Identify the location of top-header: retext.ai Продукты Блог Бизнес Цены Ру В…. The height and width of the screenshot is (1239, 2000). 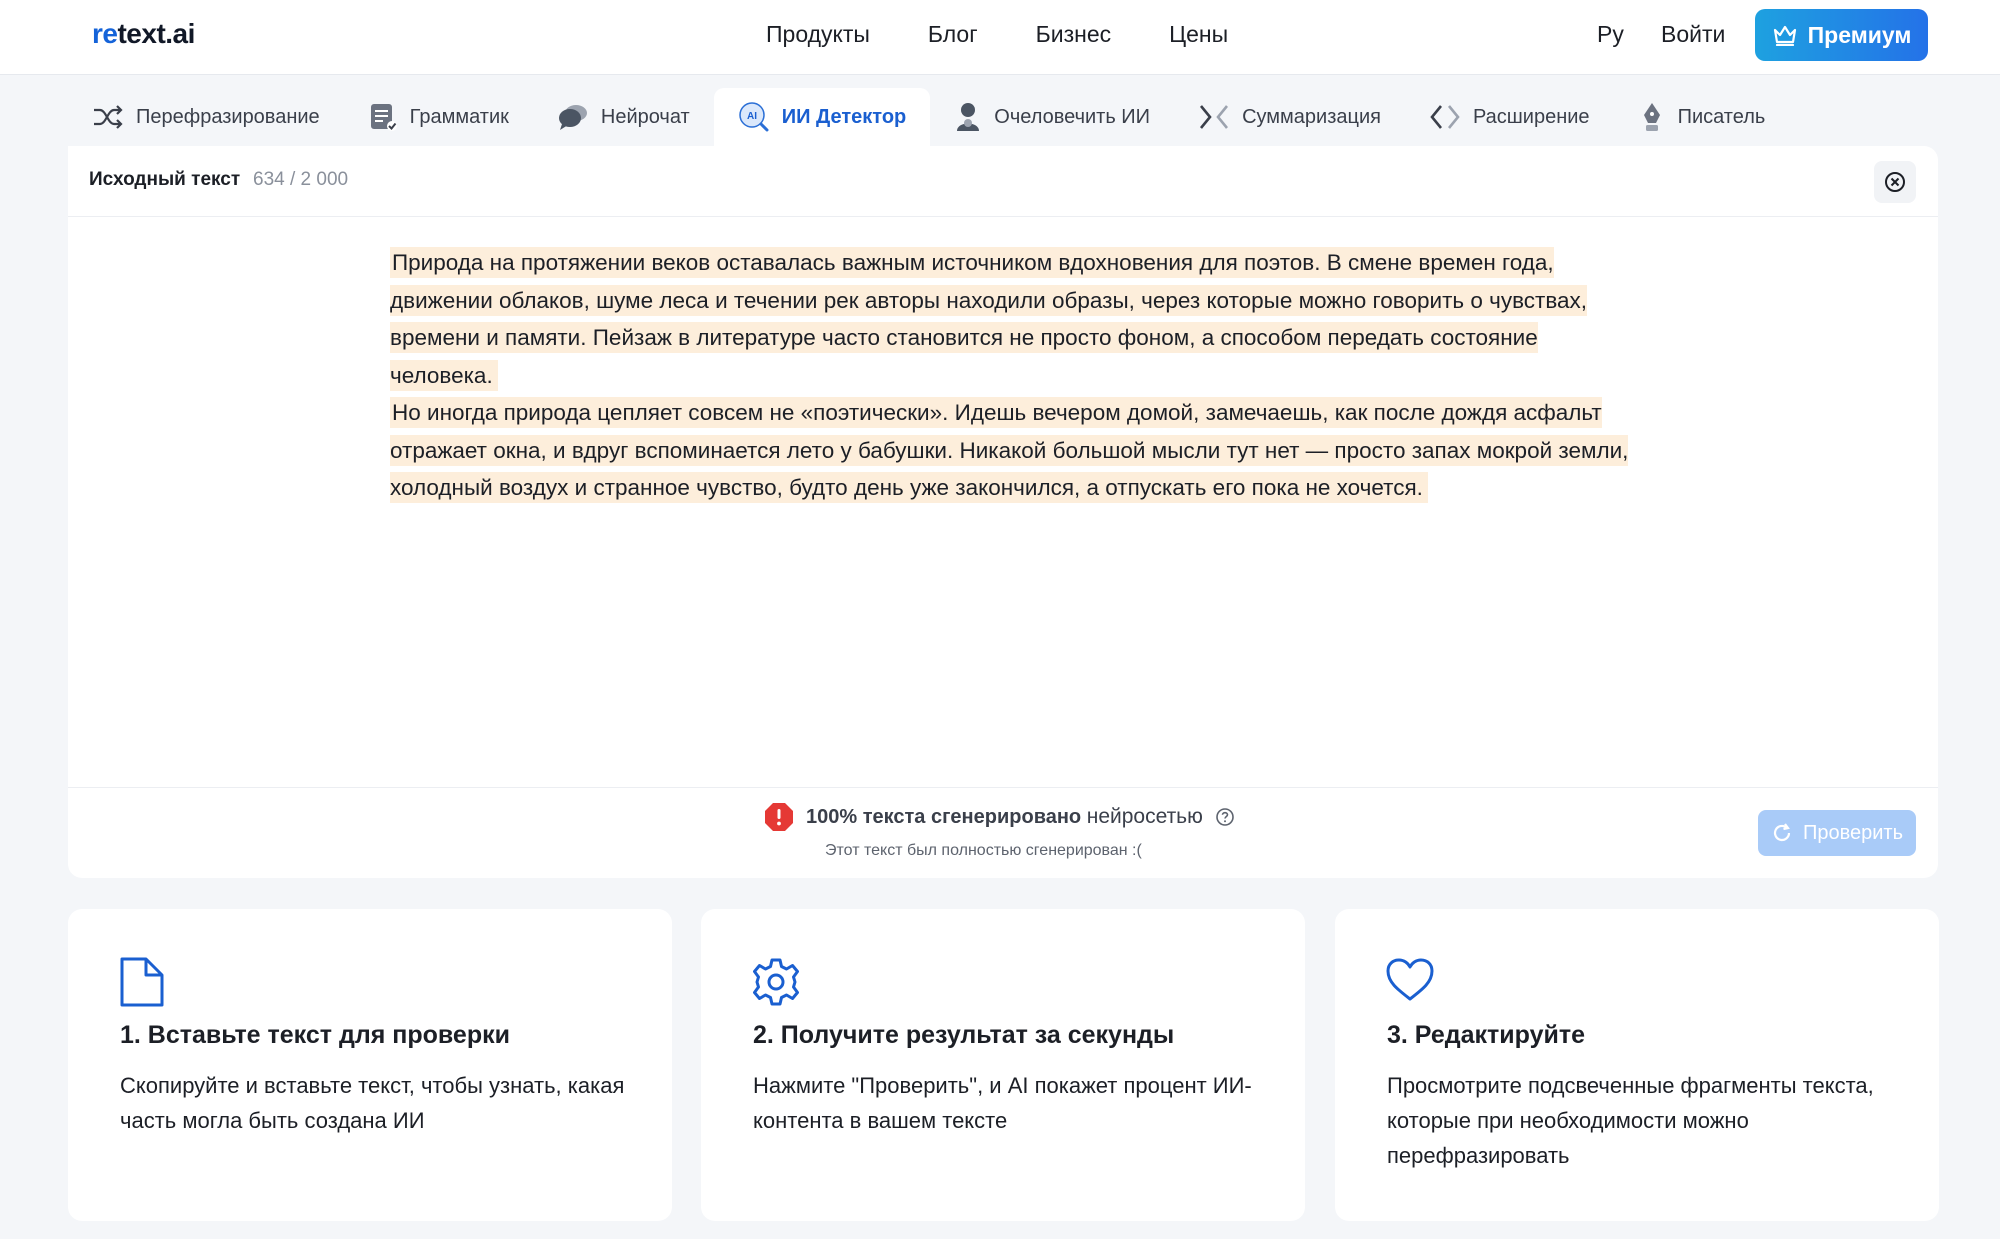
(1000, 37).